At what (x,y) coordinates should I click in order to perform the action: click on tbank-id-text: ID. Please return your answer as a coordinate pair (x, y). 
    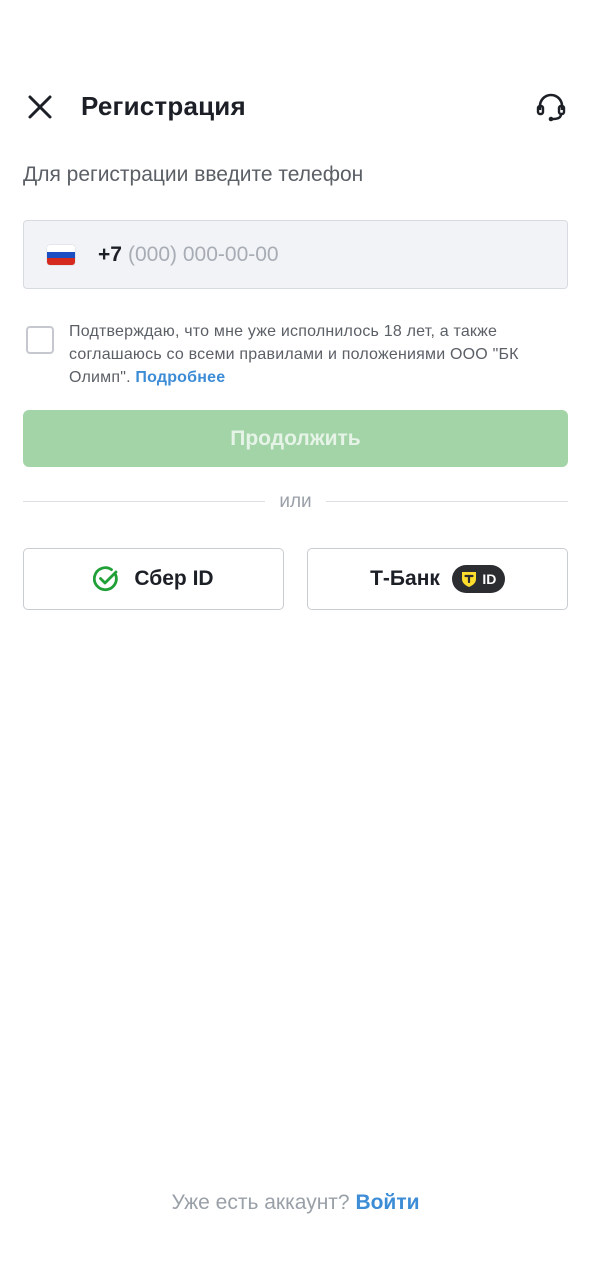
    Looking at the image, I should click on (489, 579).